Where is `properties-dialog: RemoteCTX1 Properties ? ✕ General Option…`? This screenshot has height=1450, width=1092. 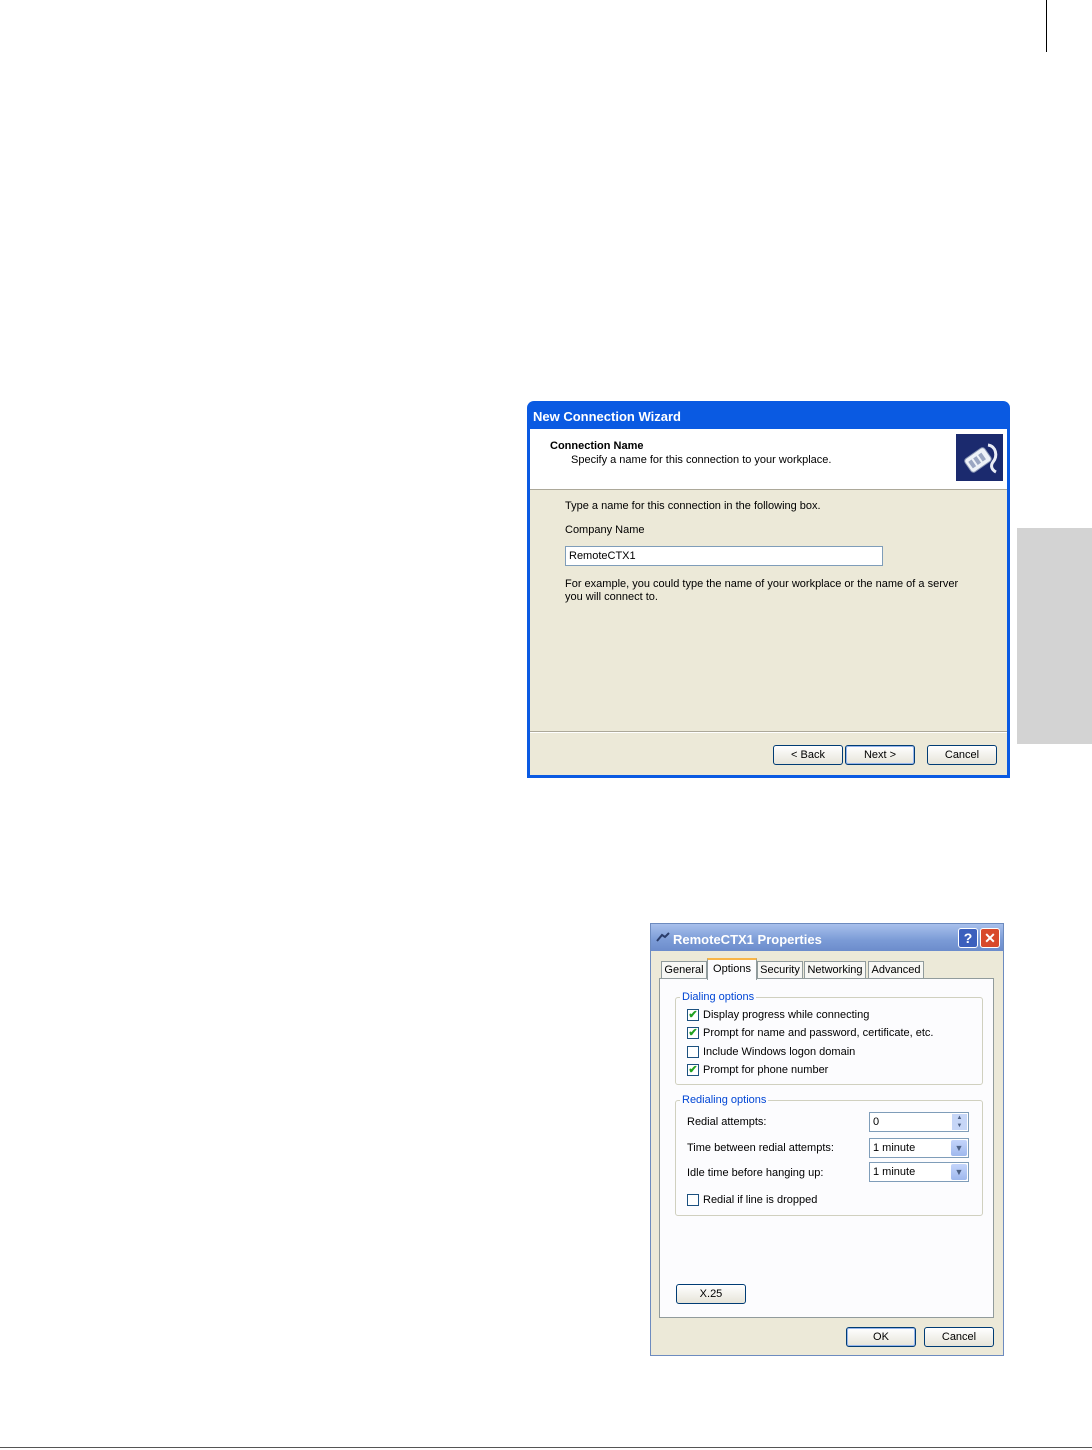 properties-dialog: RemoteCTX1 Properties ? ✕ General Option… is located at coordinates (827, 1139).